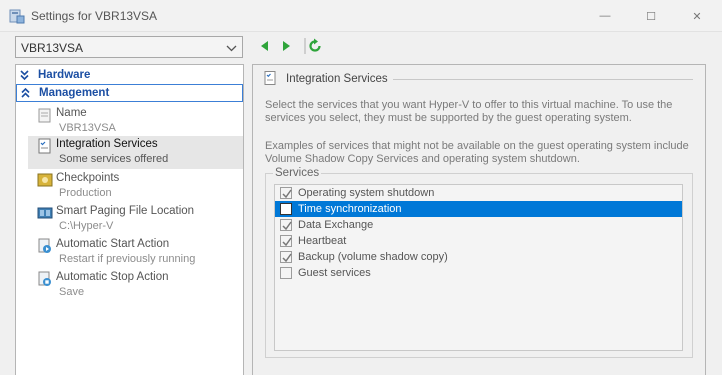  What do you see at coordinates (45, 115) in the screenshot?
I see `name-icon` at bounding box center [45, 115].